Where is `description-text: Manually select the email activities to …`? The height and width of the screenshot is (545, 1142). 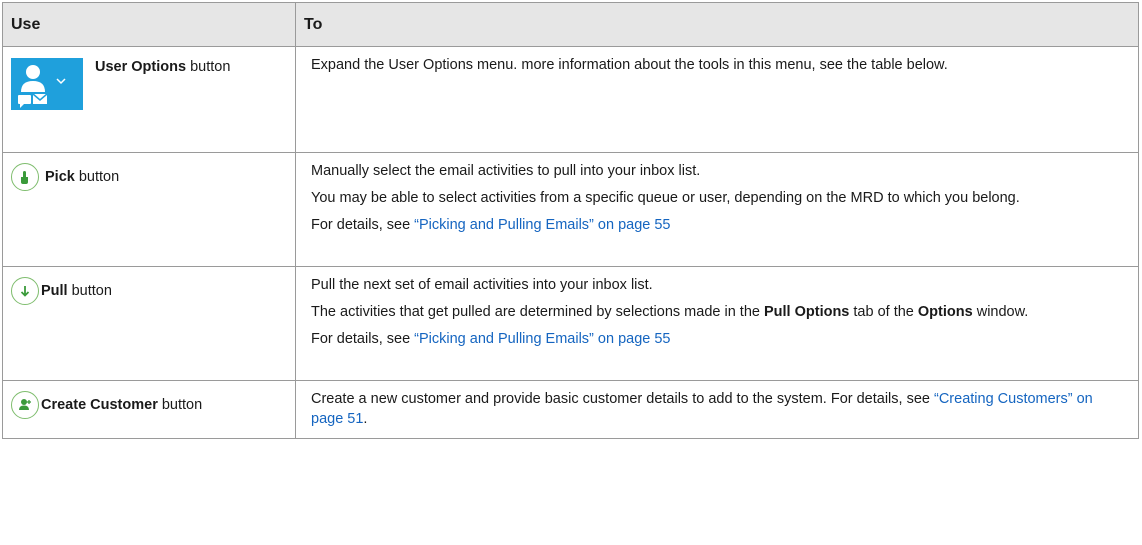
description-text: Manually select the email activities to … is located at coordinates (506, 171).